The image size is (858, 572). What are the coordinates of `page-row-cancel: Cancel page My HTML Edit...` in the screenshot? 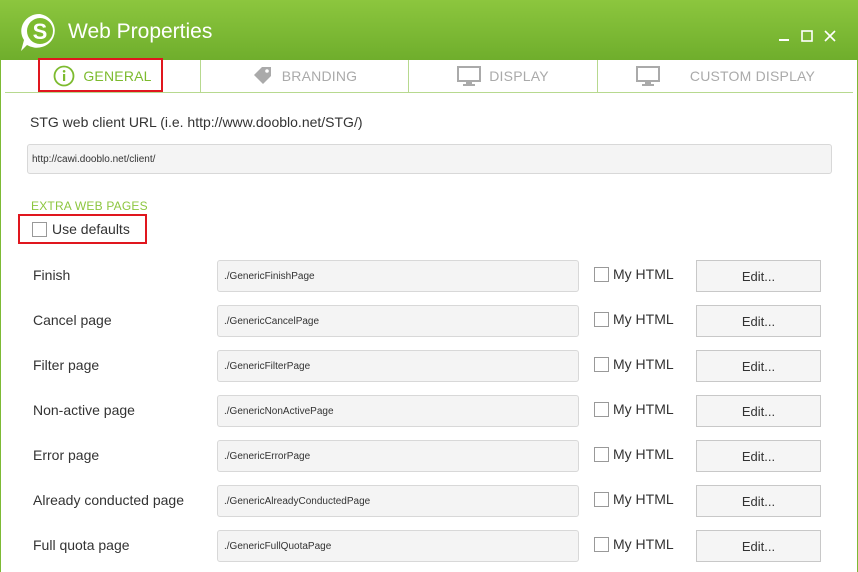 It's located at (429, 321).